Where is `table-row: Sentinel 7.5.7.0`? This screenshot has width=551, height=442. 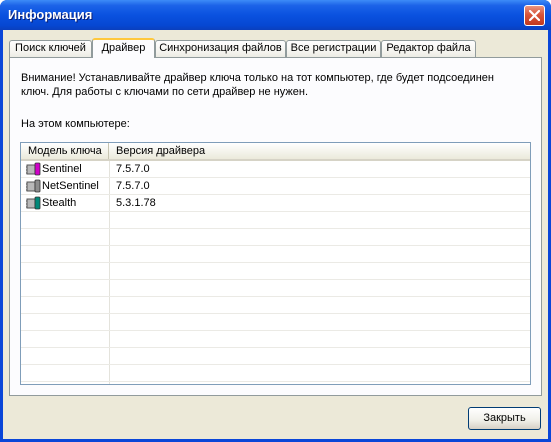
table-row: Sentinel 7.5.7.0 is located at coordinates (275, 169).